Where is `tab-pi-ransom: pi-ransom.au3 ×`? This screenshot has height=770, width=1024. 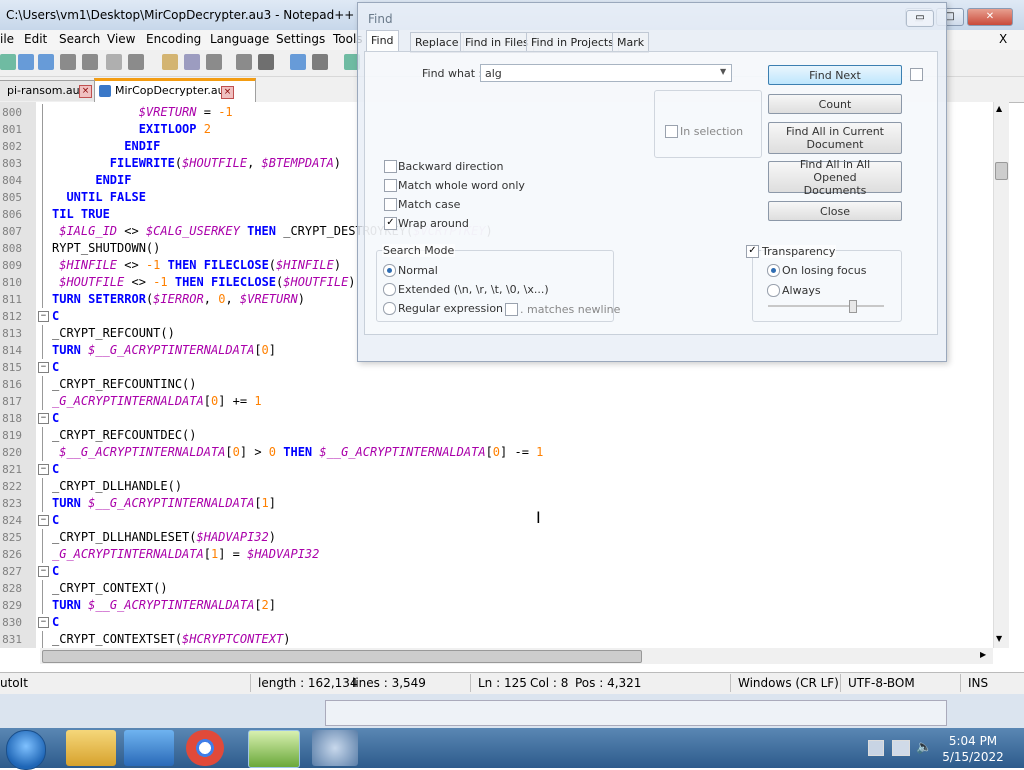 tab-pi-ransom: pi-ransom.au3 × is located at coordinates (49, 90).